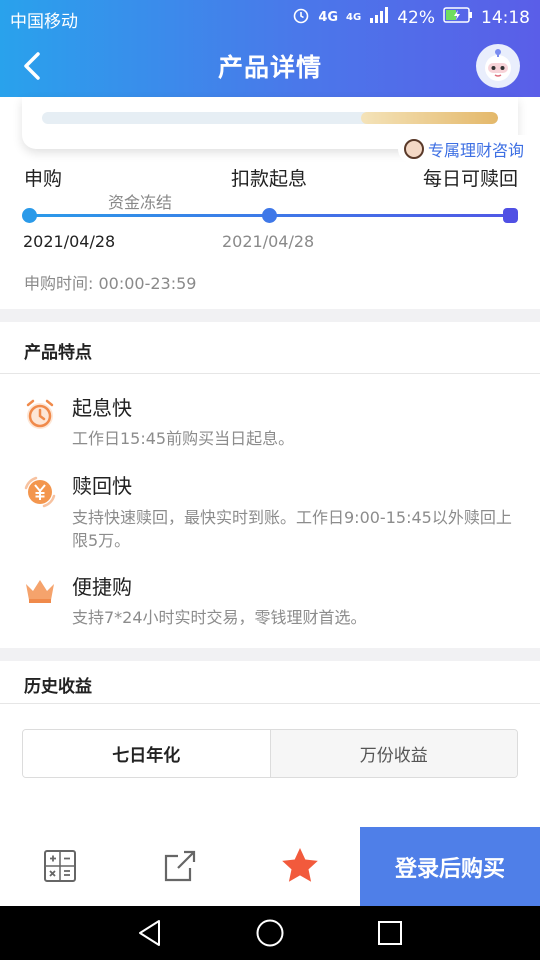 The width and height of the screenshot is (540, 960). I want to click on consult-button: 专属理财咨询, so click(469, 149).